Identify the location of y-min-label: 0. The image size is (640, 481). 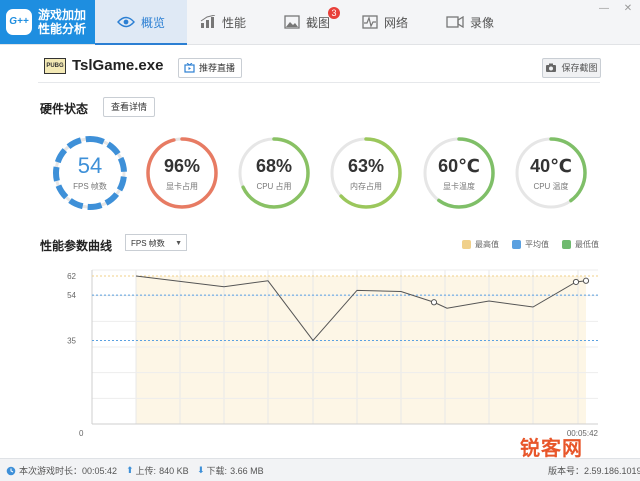
(81, 433).